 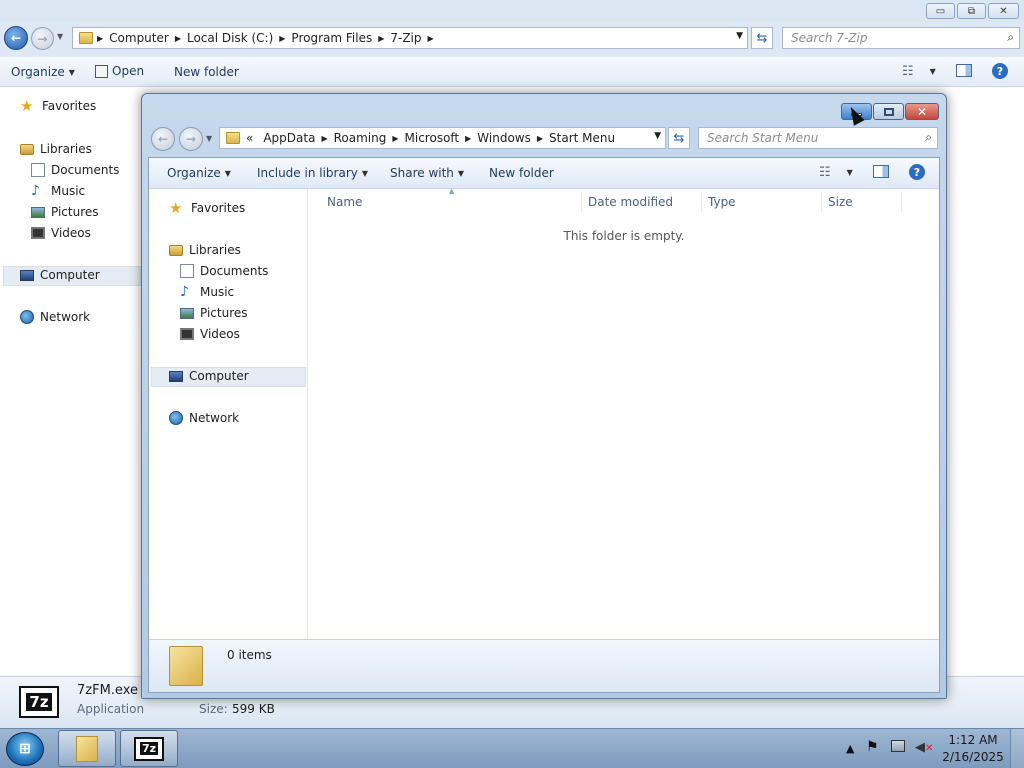 I want to click on foreground-help-button: ?, so click(x=917, y=172).